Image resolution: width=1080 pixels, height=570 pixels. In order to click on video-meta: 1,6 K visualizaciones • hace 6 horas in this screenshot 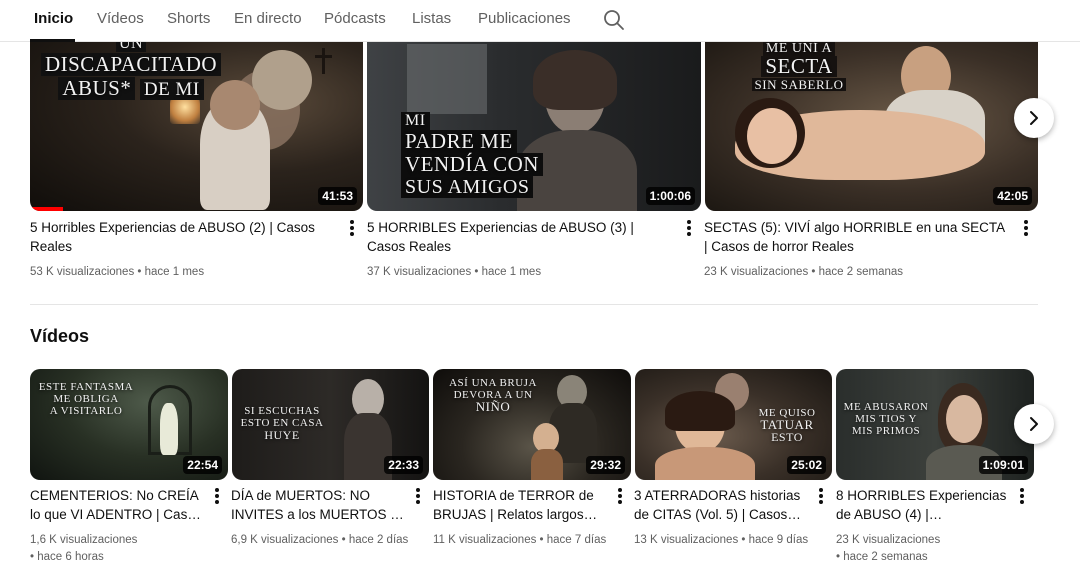, I will do `click(125, 549)`.